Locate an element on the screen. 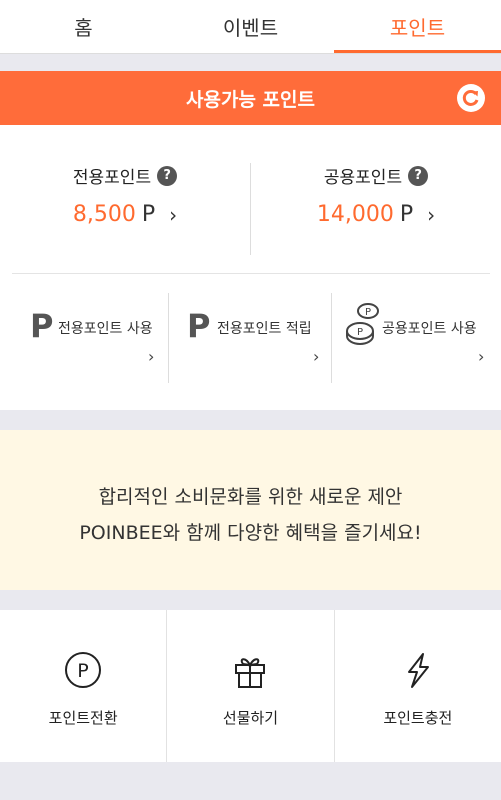 Image resolution: width=501 pixels, height=800 pixels. banner-title: 사용가능 포인트 is located at coordinates (250, 99).